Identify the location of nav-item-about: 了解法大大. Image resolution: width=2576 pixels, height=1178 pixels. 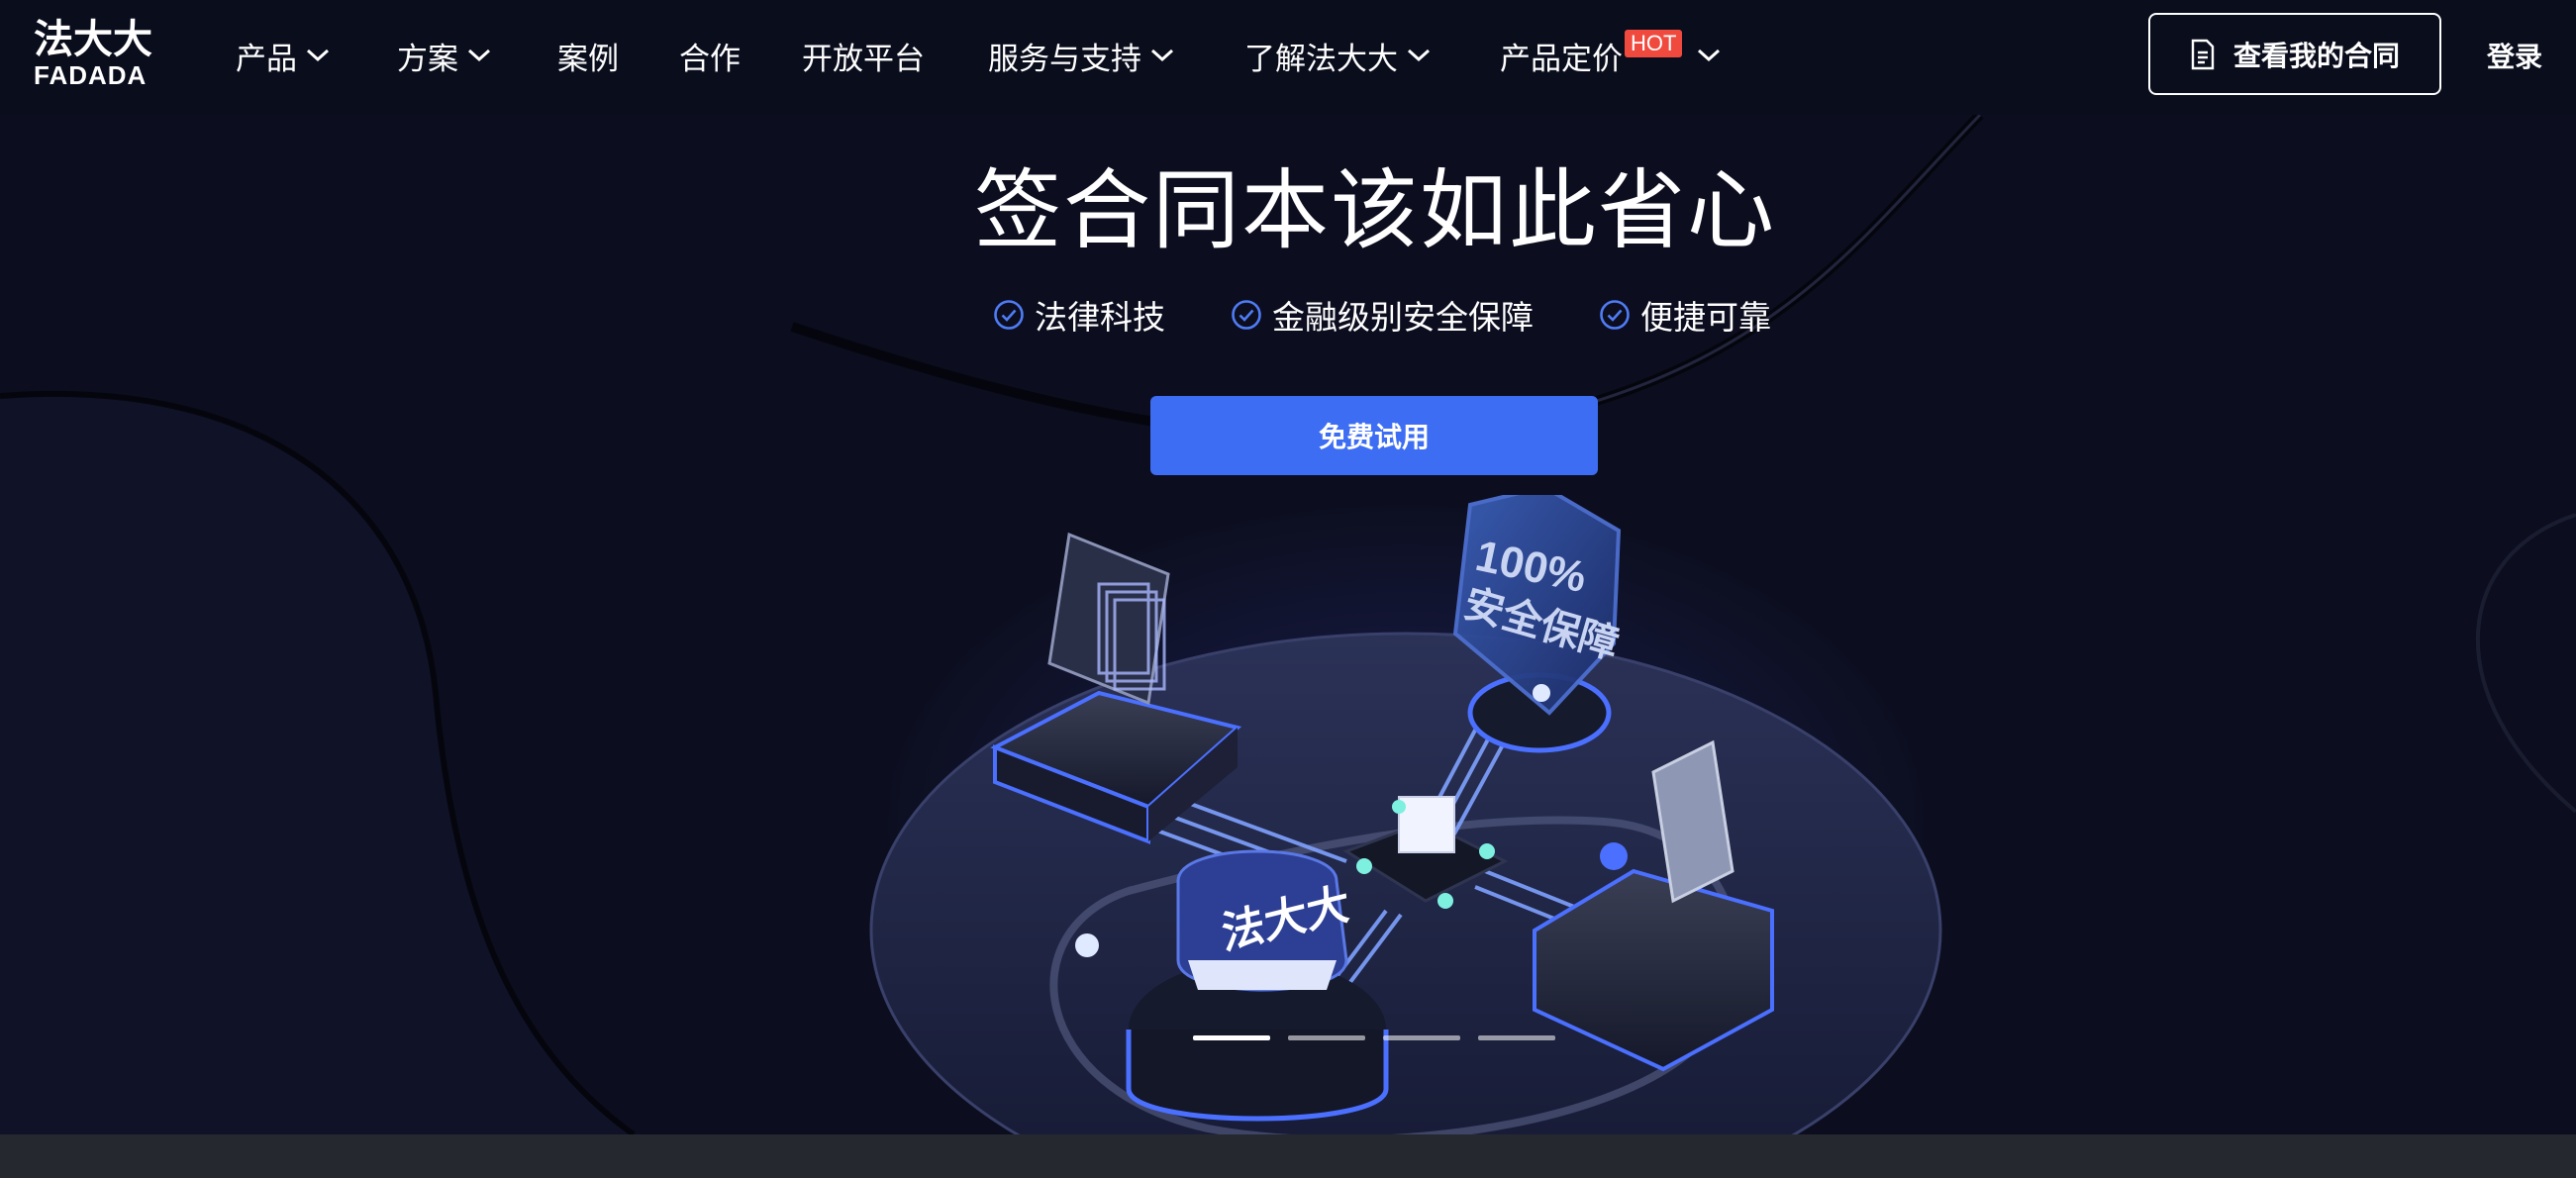
(1338, 56).